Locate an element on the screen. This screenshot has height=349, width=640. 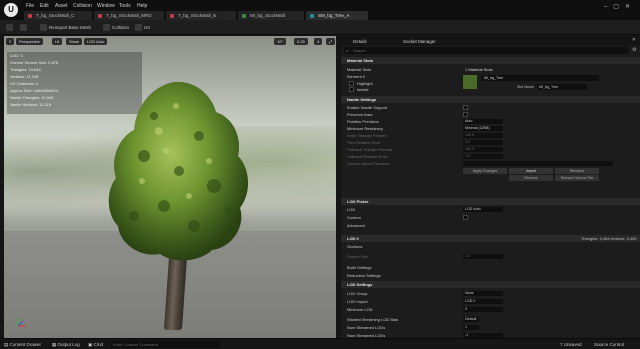
trim-relative-error-input: 0.0 is located at coordinates (483, 142).